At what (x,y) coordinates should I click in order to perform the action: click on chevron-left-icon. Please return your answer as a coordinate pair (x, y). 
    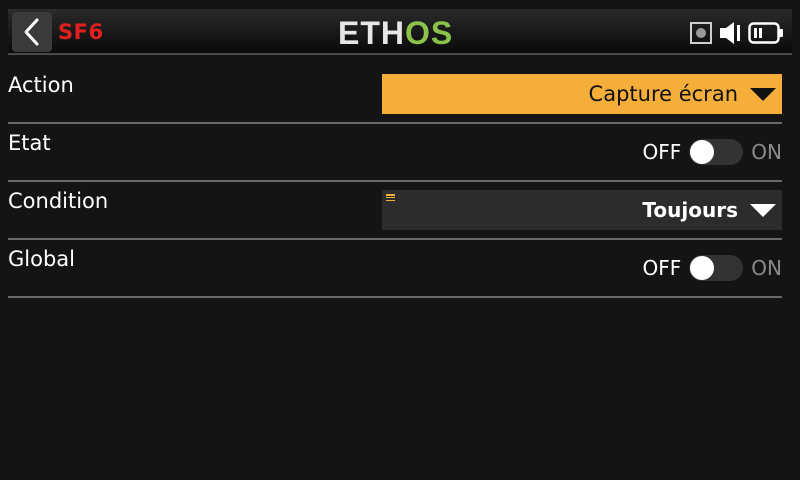
    Looking at the image, I should click on (31, 32).